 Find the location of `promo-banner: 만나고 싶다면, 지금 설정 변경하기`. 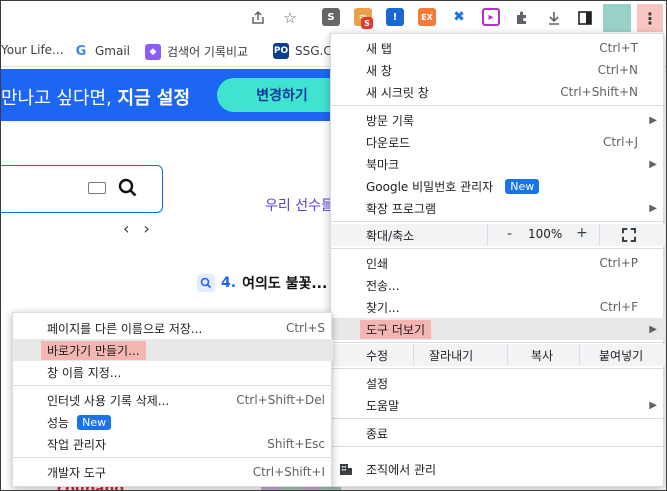

promo-banner: 만나고 싶다면, 지금 설정 변경하기 is located at coordinates (174, 95).